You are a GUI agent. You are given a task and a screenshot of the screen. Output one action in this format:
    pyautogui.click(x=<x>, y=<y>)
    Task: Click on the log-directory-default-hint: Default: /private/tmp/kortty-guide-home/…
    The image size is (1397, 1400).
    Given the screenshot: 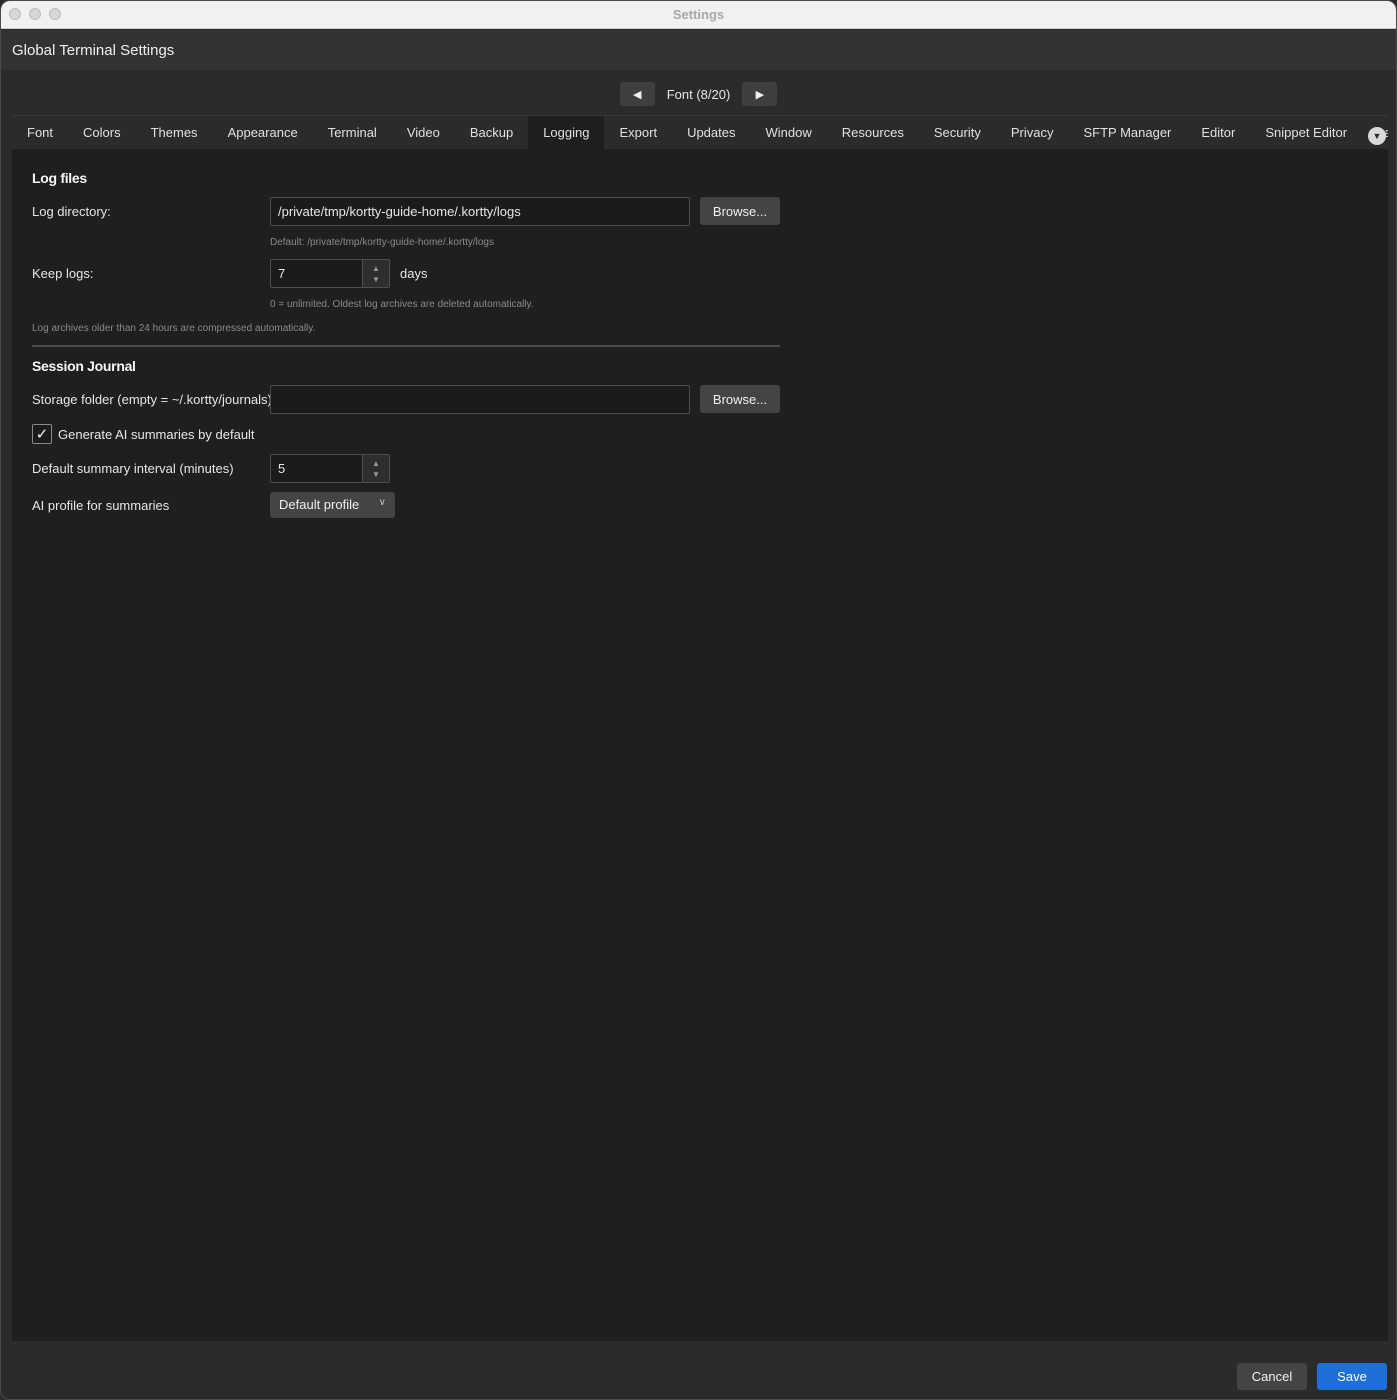 What is the action you would take?
    pyautogui.click(x=382, y=242)
    